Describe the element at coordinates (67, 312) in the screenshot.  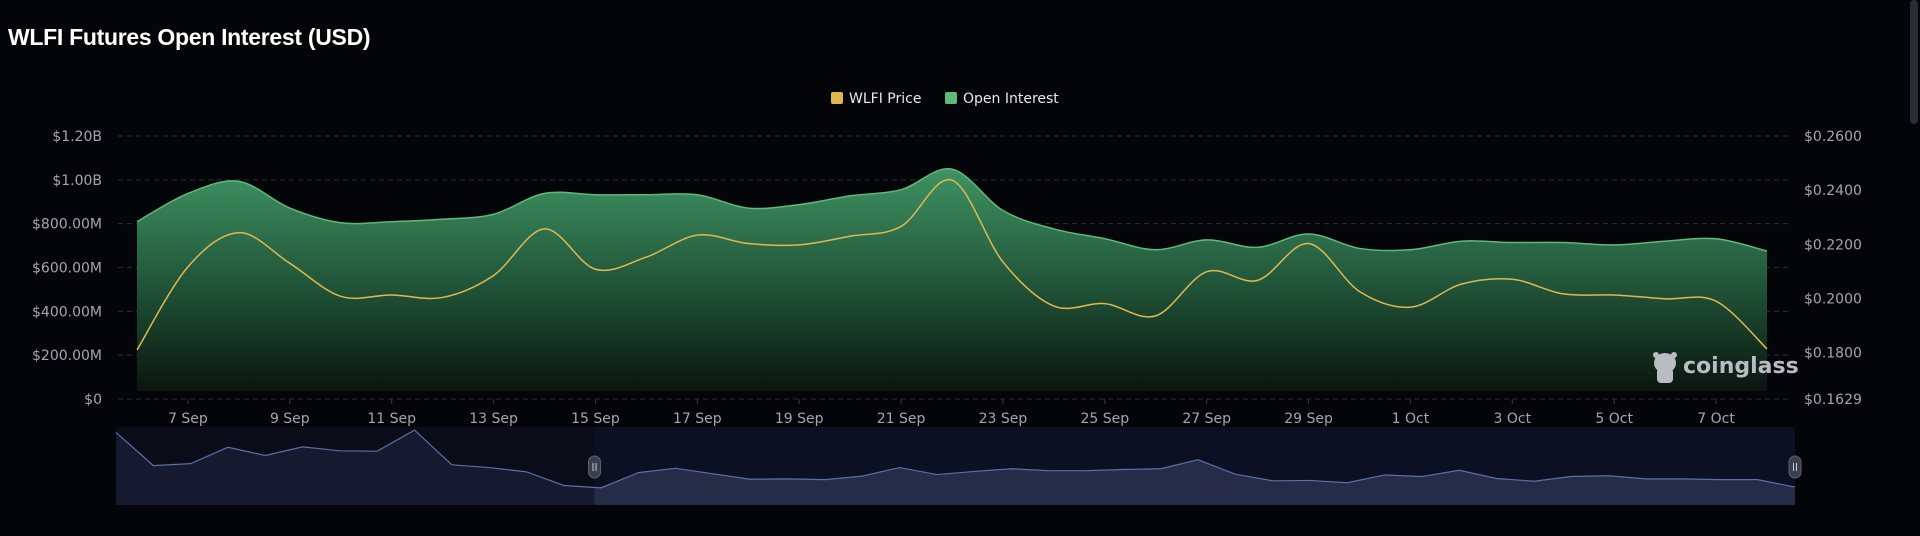
I see `left-tick-label: $400.00M` at that location.